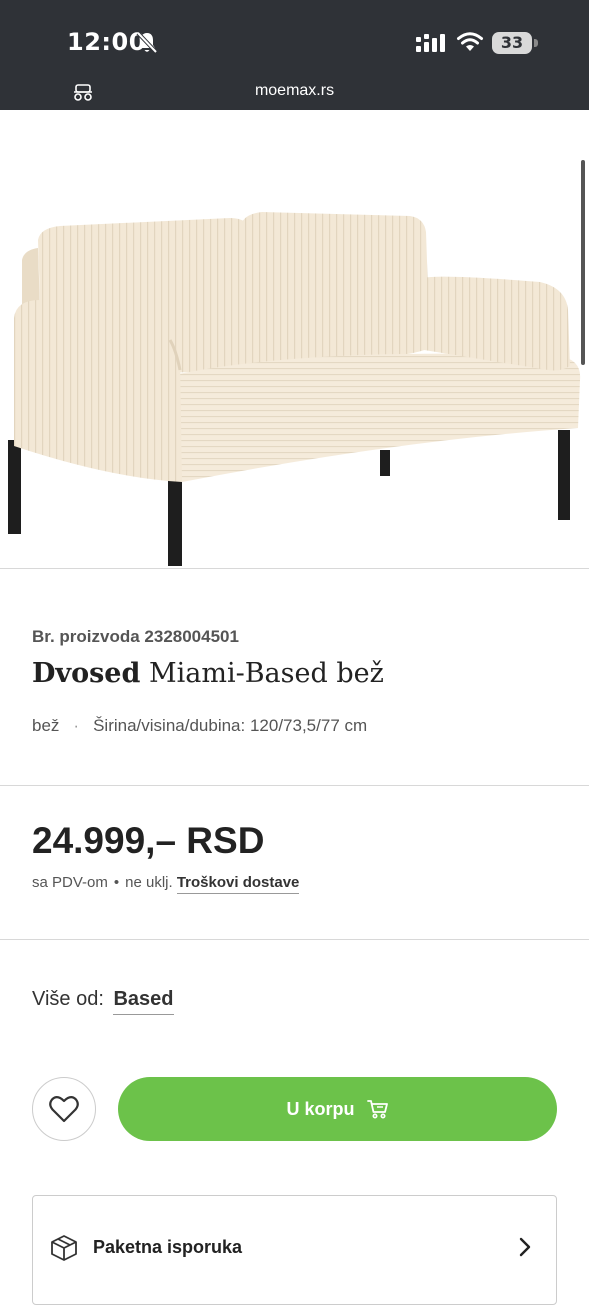  I want to click on package-icon, so click(64, 1248).